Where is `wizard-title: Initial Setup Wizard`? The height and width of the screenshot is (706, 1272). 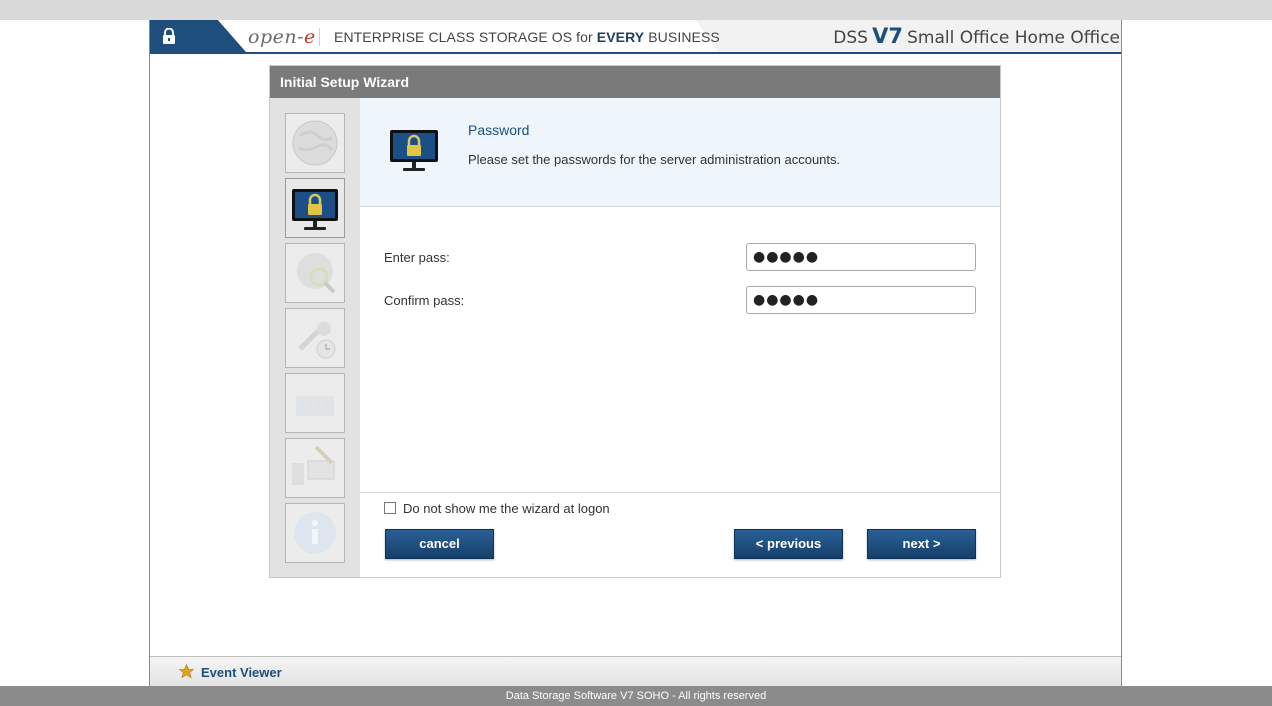 wizard-title: Initial Setup Wizard is located at coordinates (635, 82).